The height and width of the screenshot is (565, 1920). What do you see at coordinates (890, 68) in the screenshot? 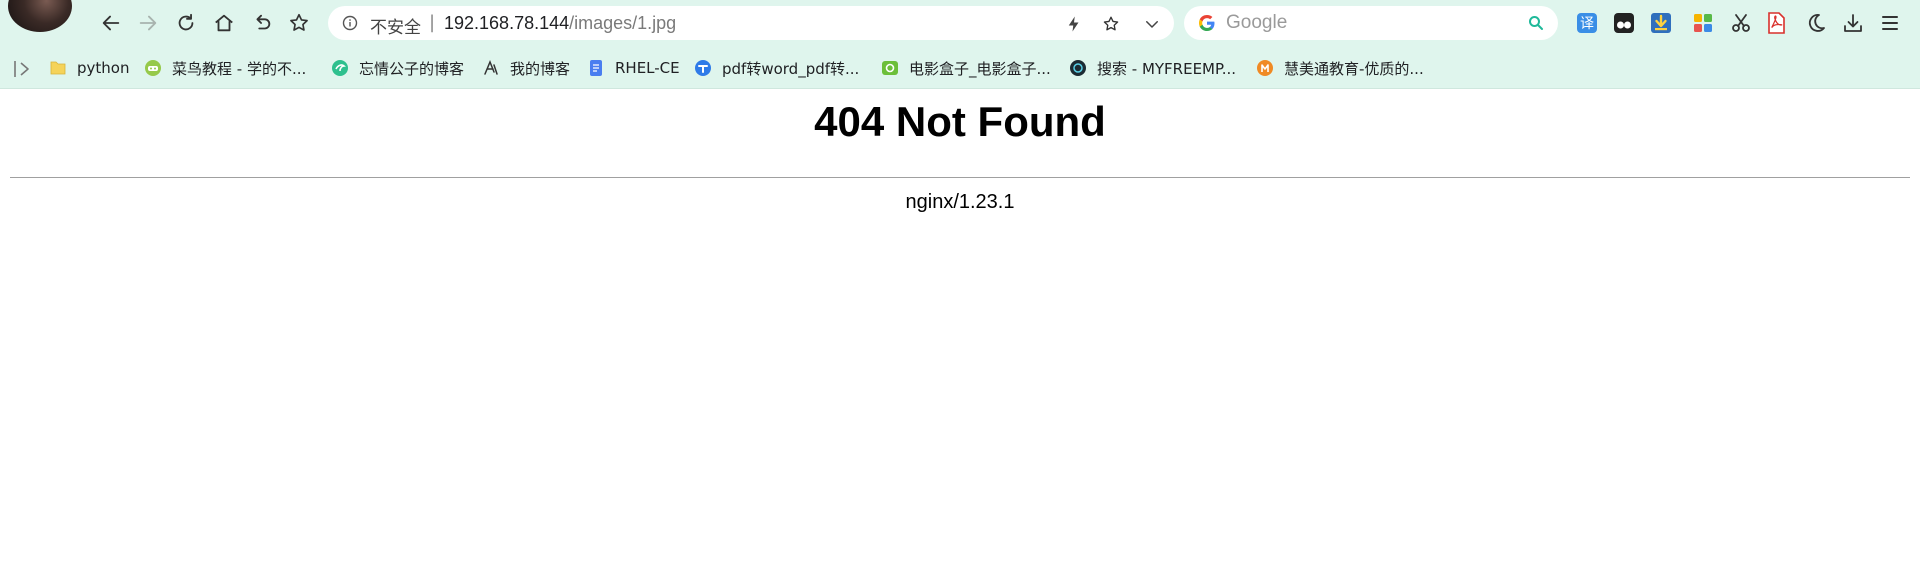
I see `movie-box-icon` at bounding box center [890, 68].